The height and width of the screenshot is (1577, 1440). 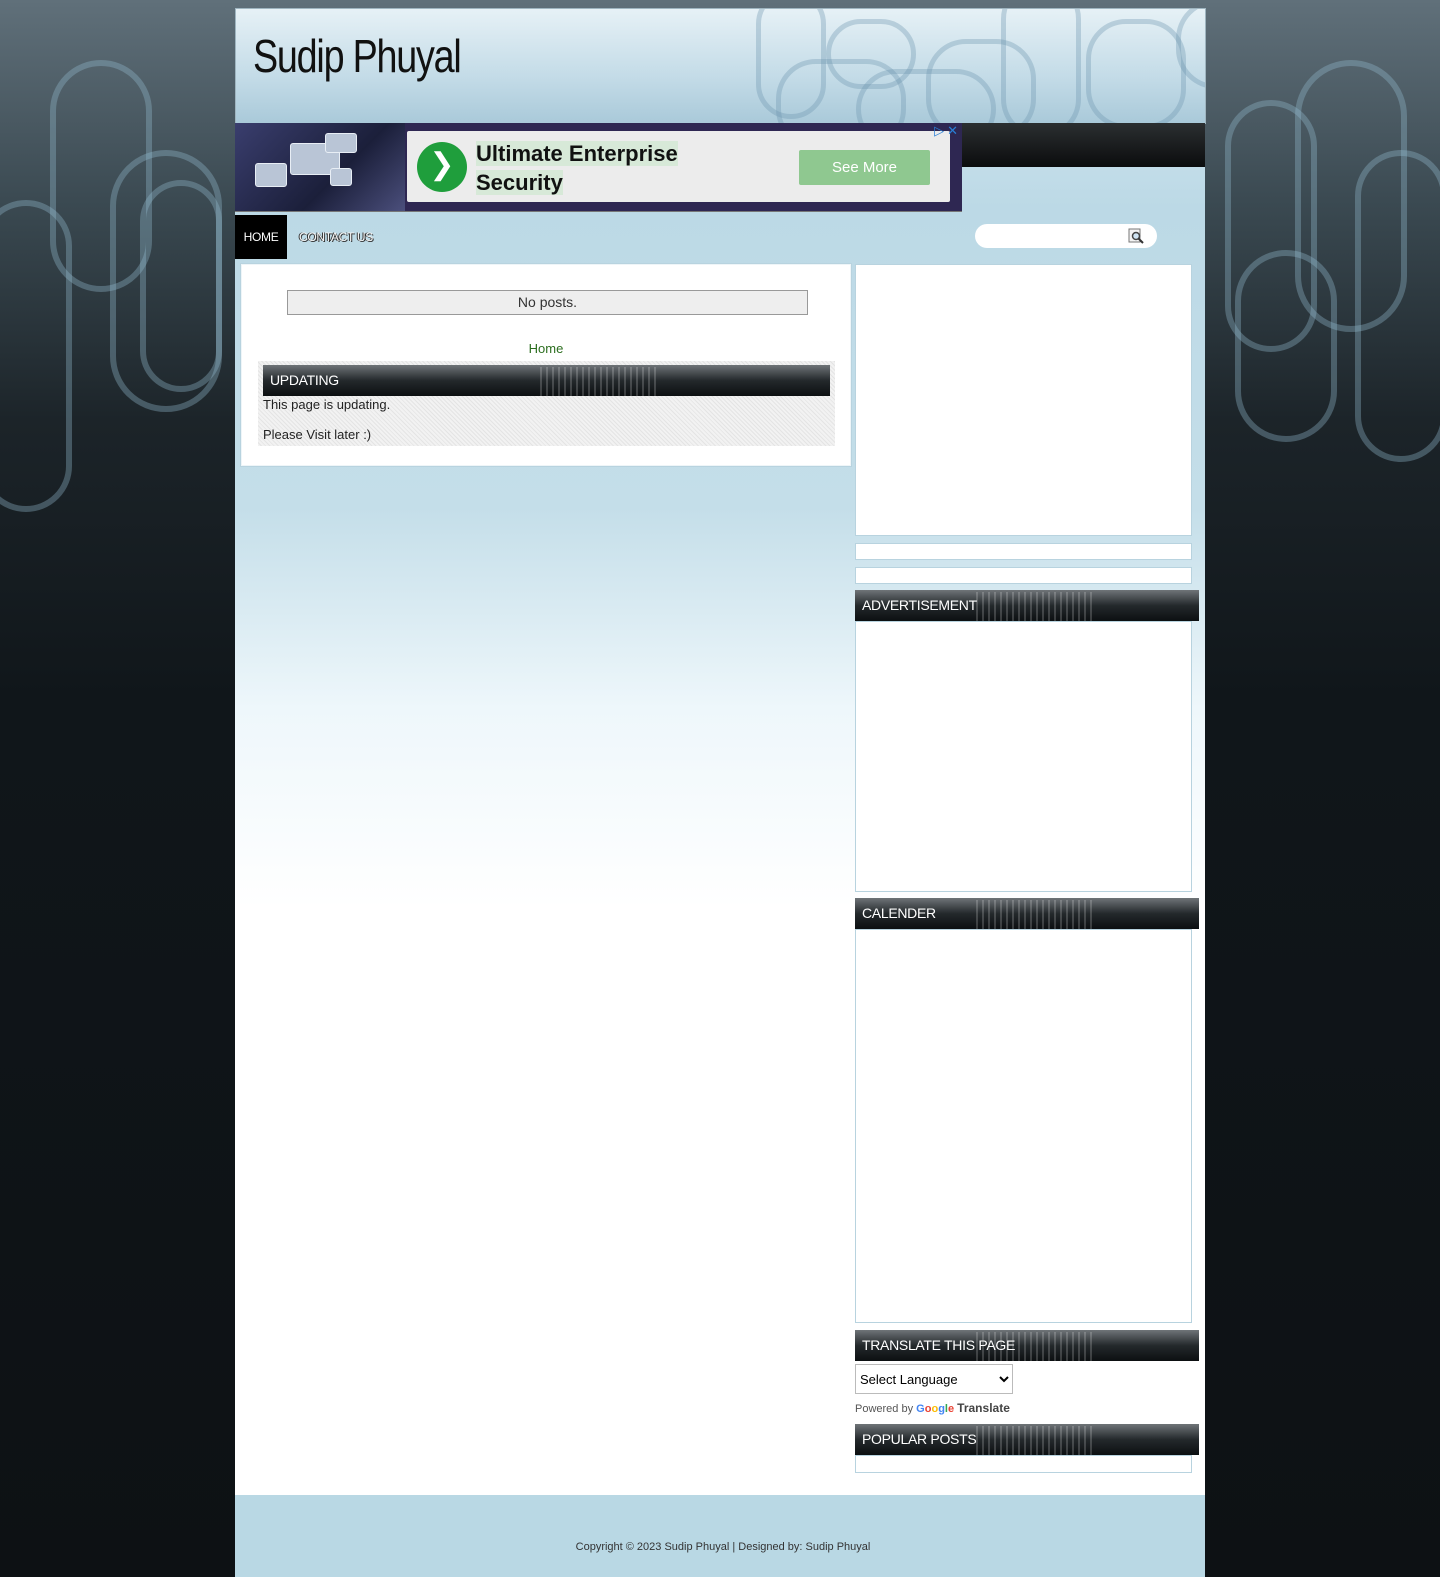 What do you see at coordinates (1023, 756) in the screenshot?
I see `advertisement-widget-body` at bounding box center [1023, 756].